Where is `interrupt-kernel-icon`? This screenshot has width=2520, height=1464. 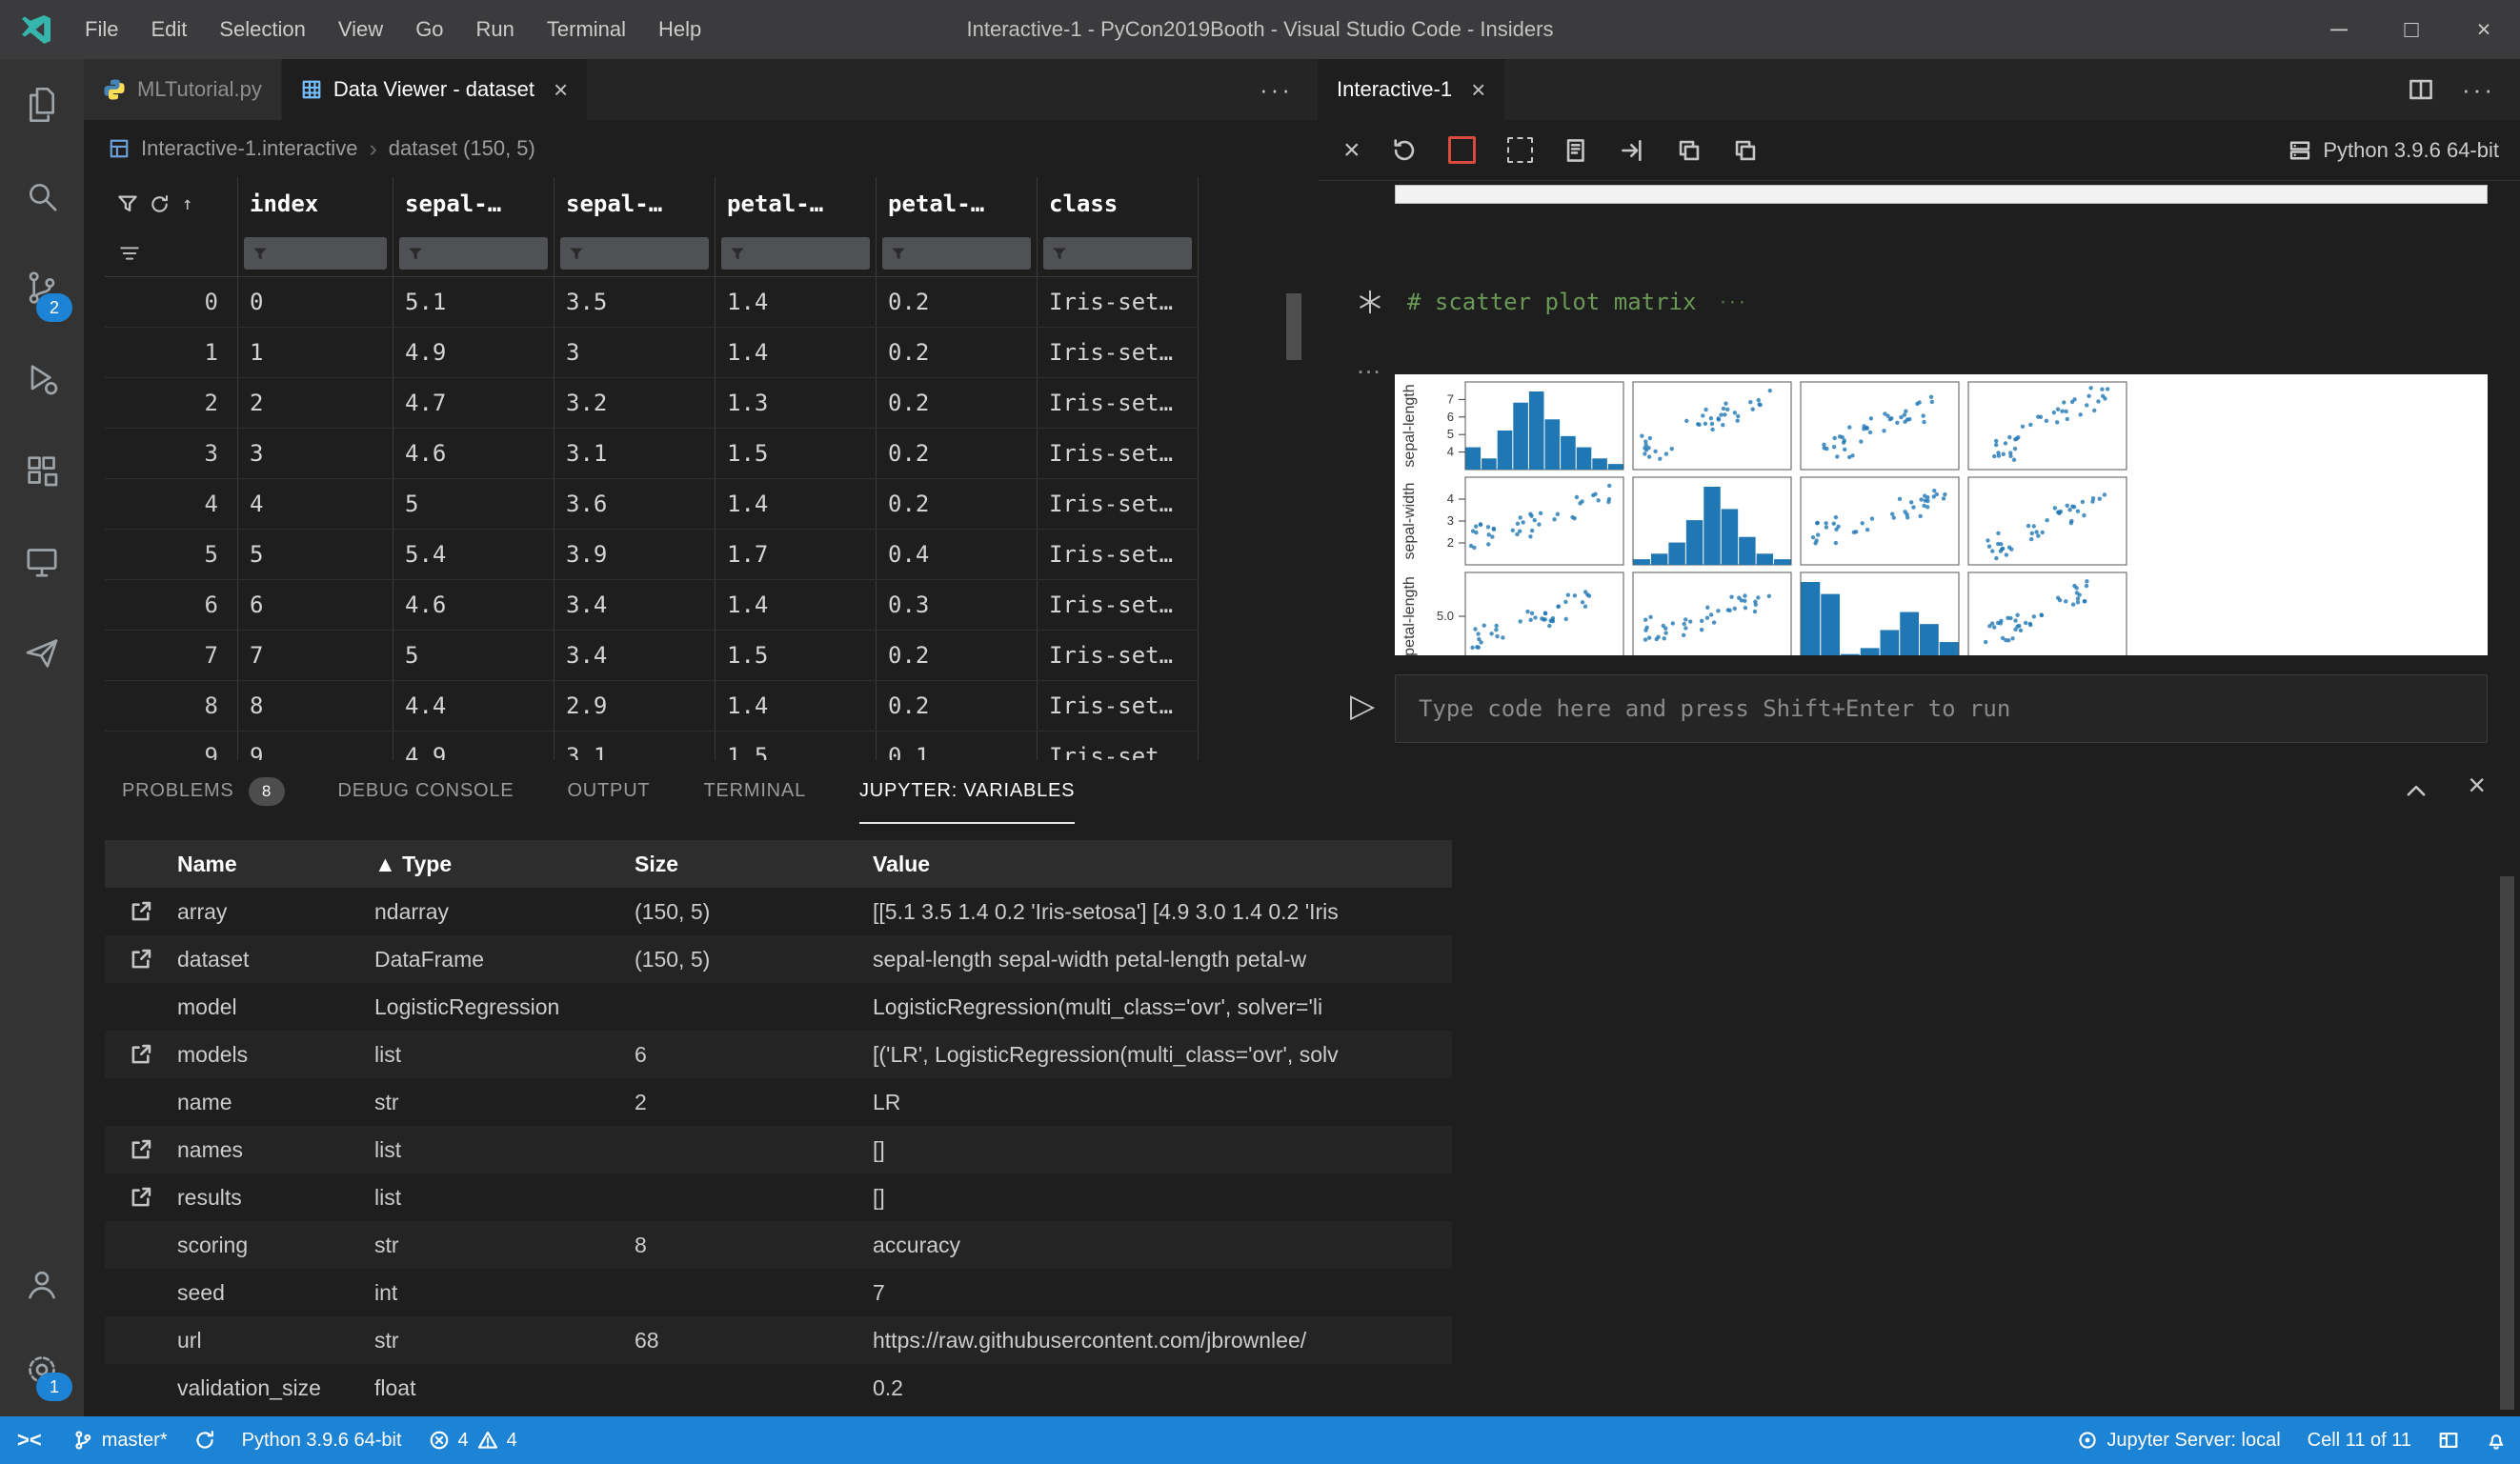
interrupt-kernel-icon is located at coordinates (1461, 150).